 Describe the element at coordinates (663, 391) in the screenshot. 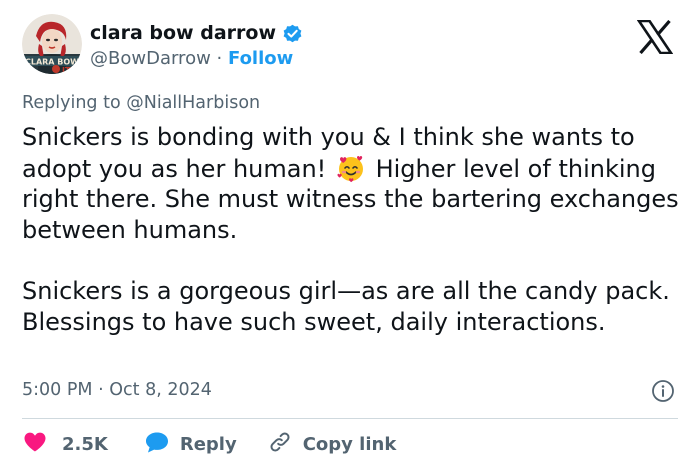

I see `info-icon` at that location.